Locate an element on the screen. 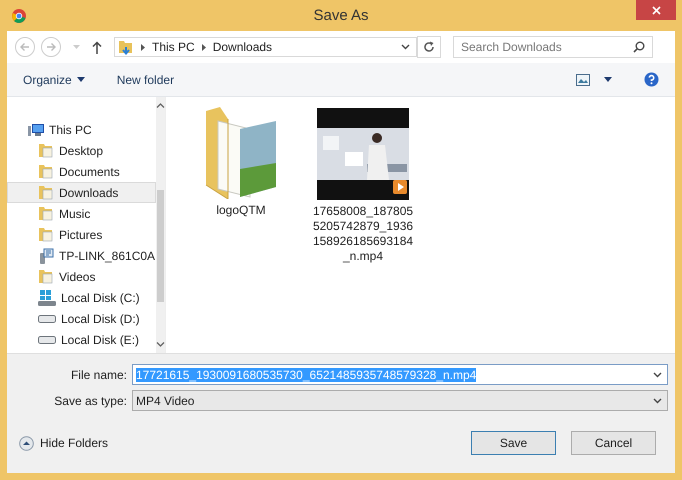 The width and height of the screenshot is (682, 480). breadcrumb-item: Downloads is located at coordinates (242, 47).